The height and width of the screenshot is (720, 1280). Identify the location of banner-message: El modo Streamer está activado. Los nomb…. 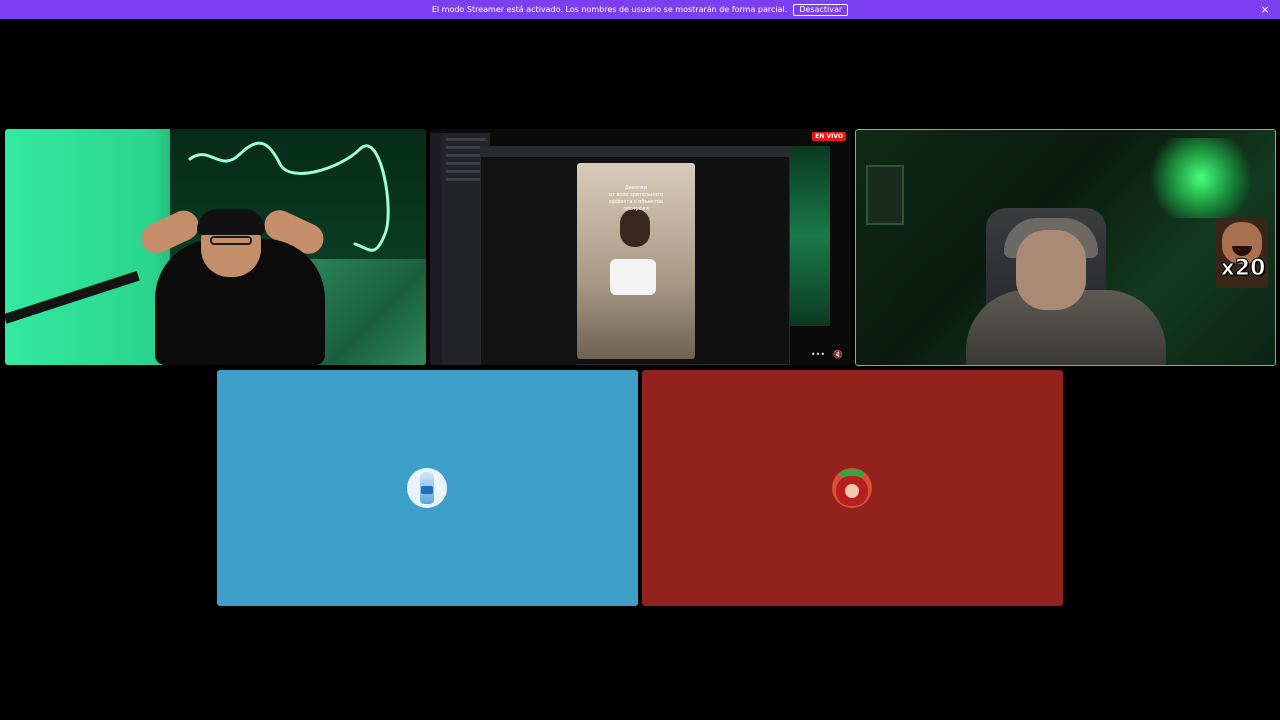
(609, 9).